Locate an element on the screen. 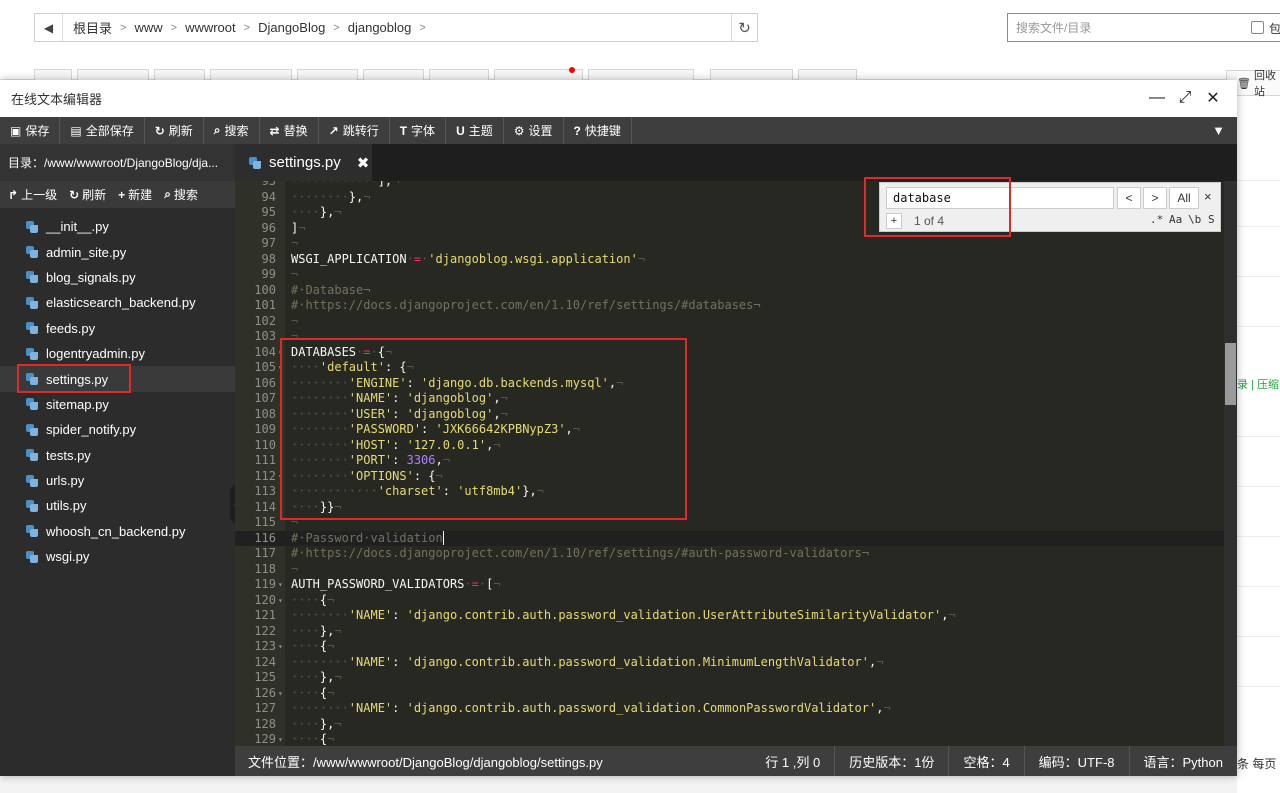  code-text: ¬ is located at coordinates (294, 275).